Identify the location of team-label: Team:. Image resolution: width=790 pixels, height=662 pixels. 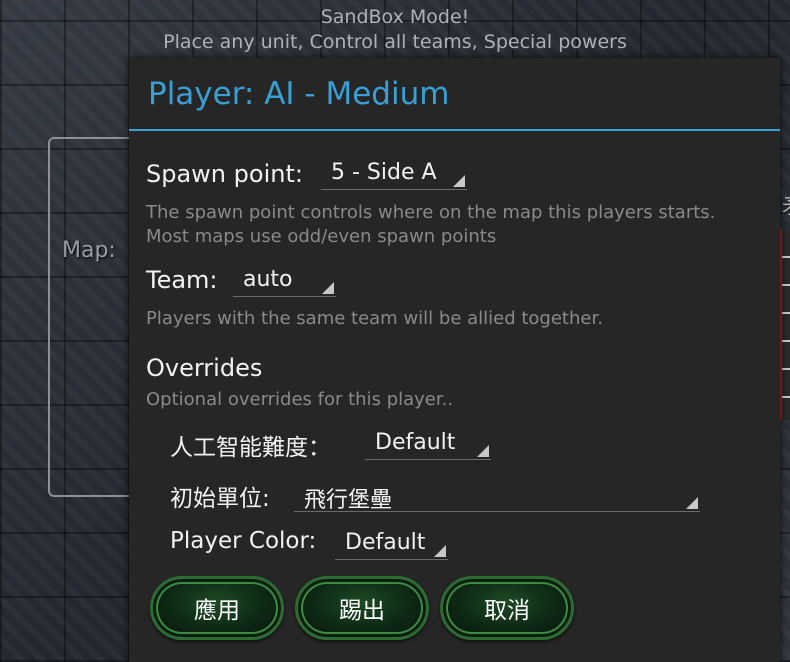
(182, 280).